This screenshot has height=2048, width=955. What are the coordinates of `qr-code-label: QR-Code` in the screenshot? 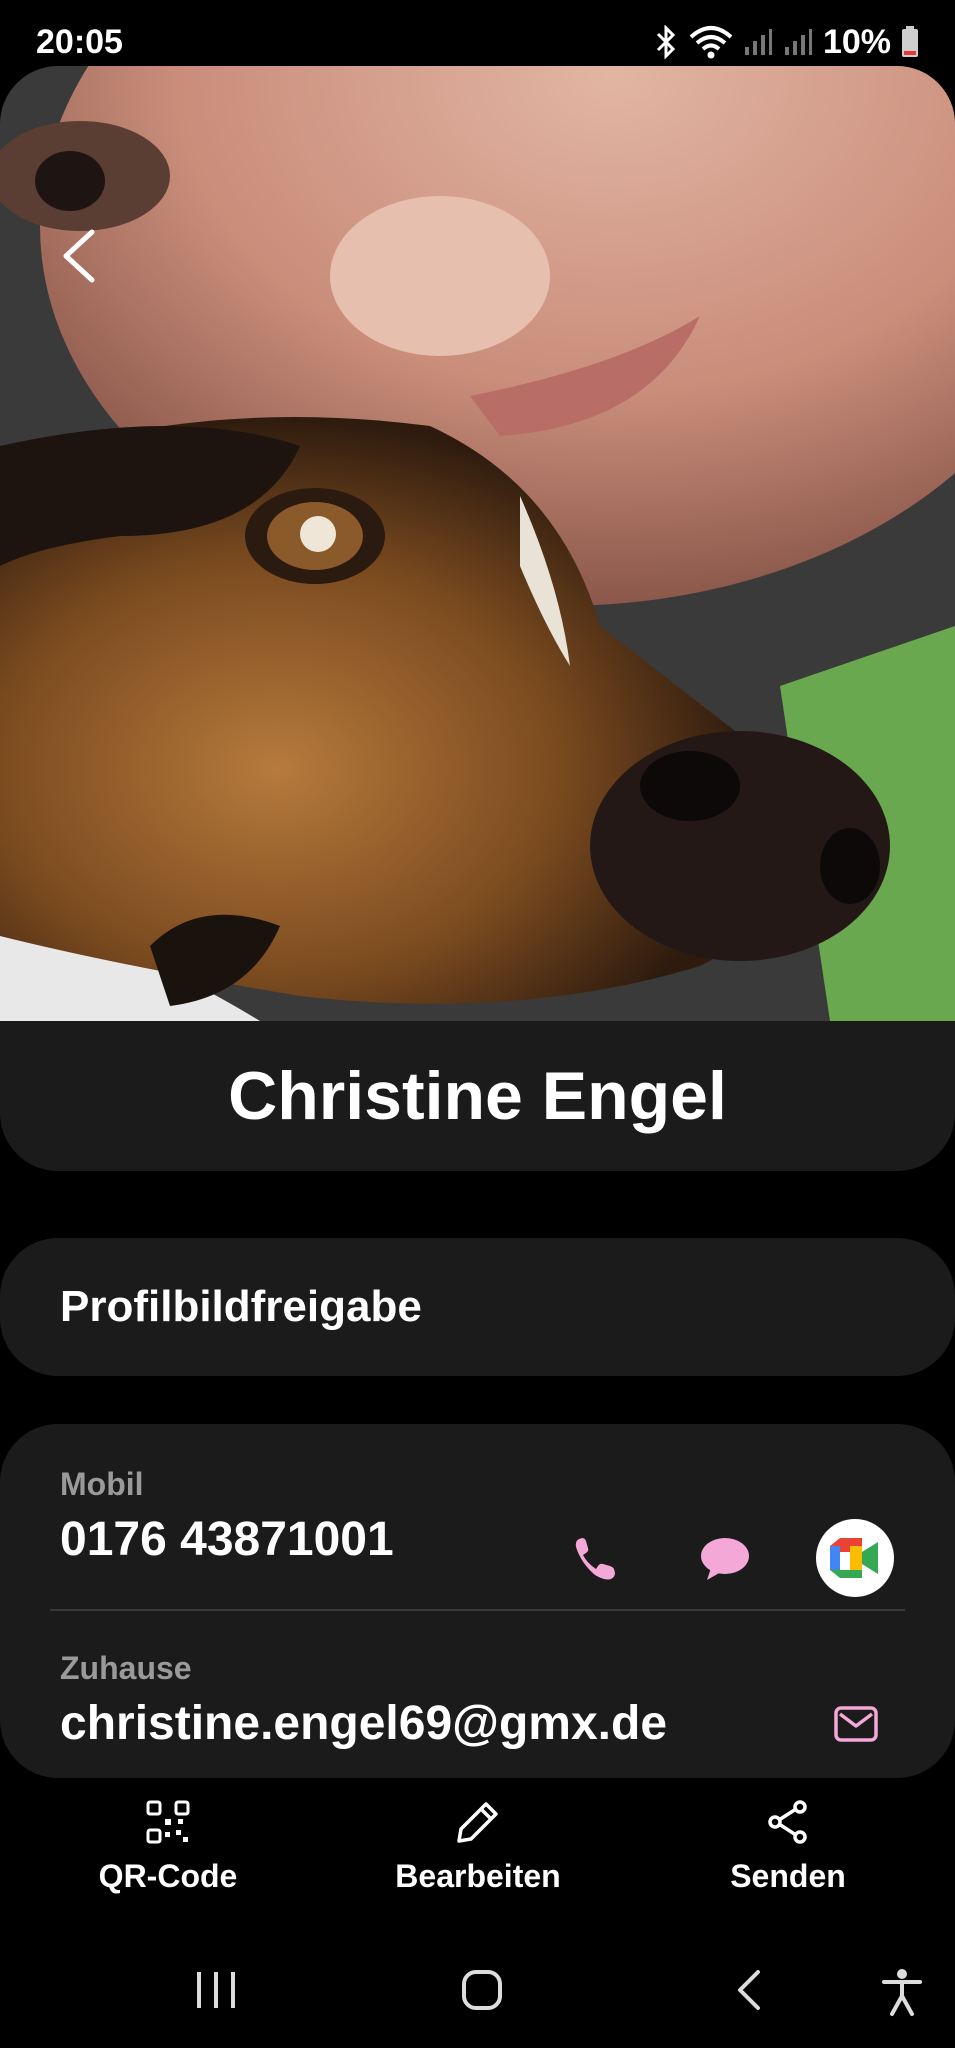 It's located at (168, 1876).